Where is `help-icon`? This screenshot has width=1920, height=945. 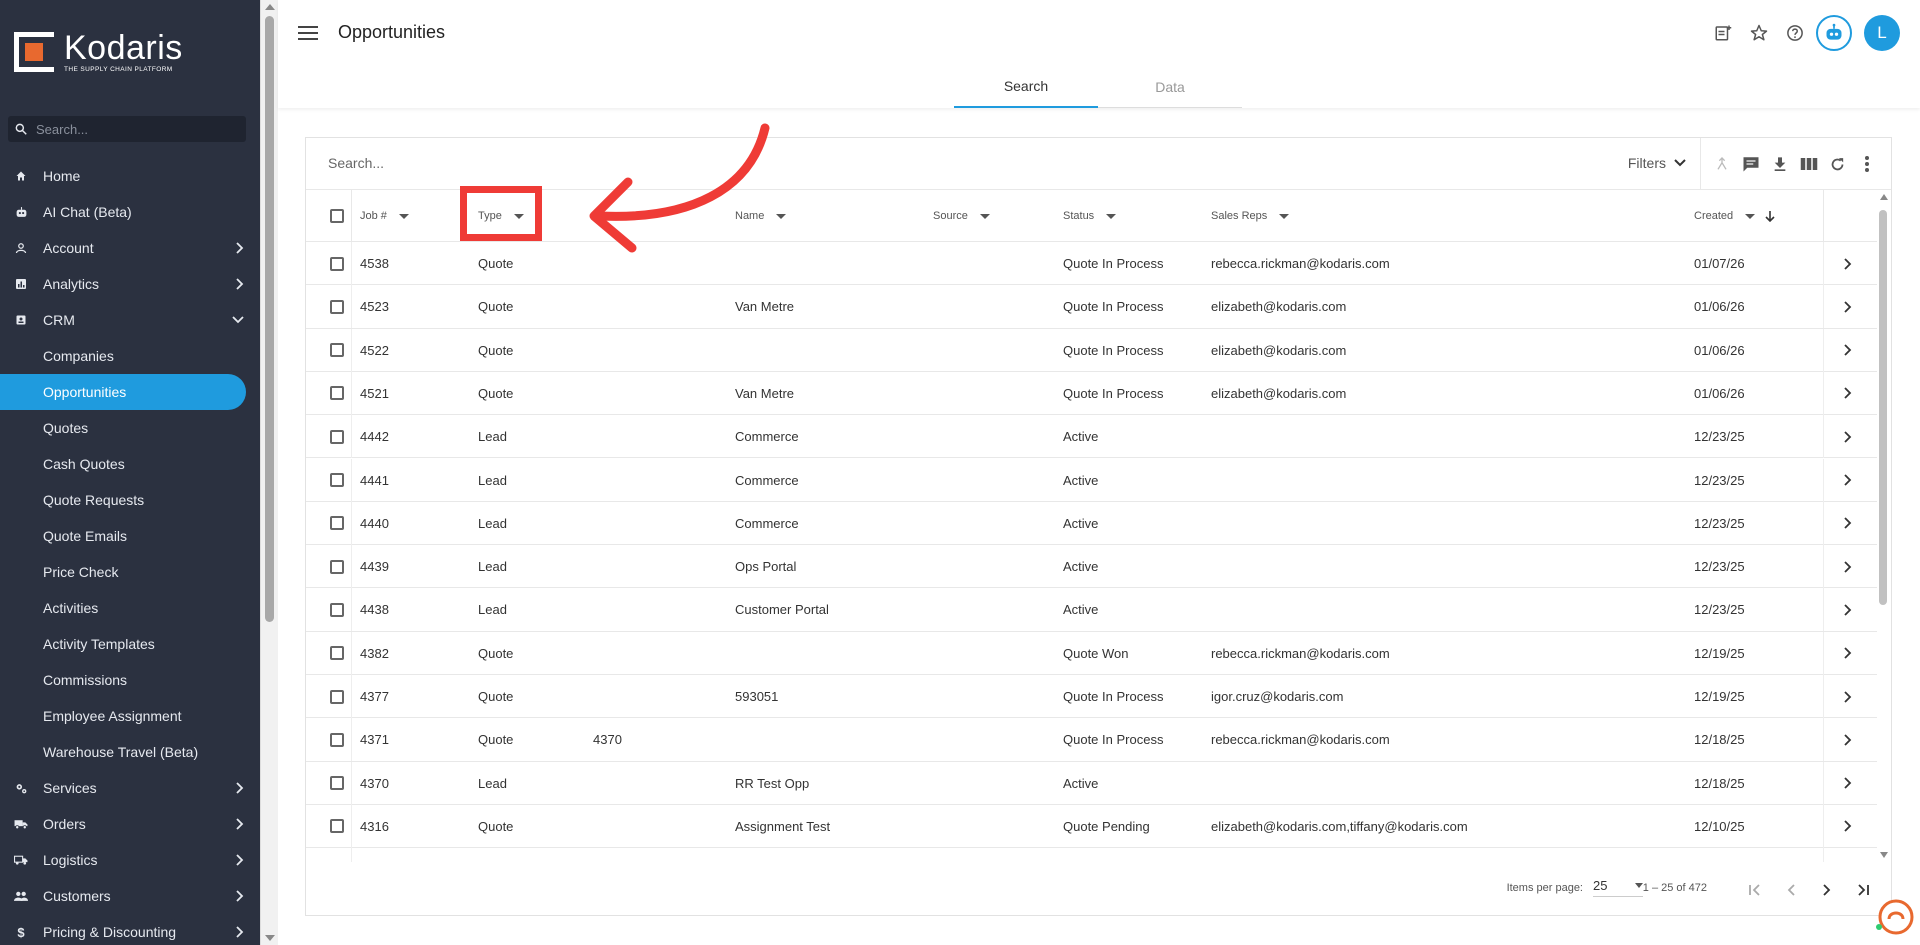
help-icon is located at coordinates (1795, 33).